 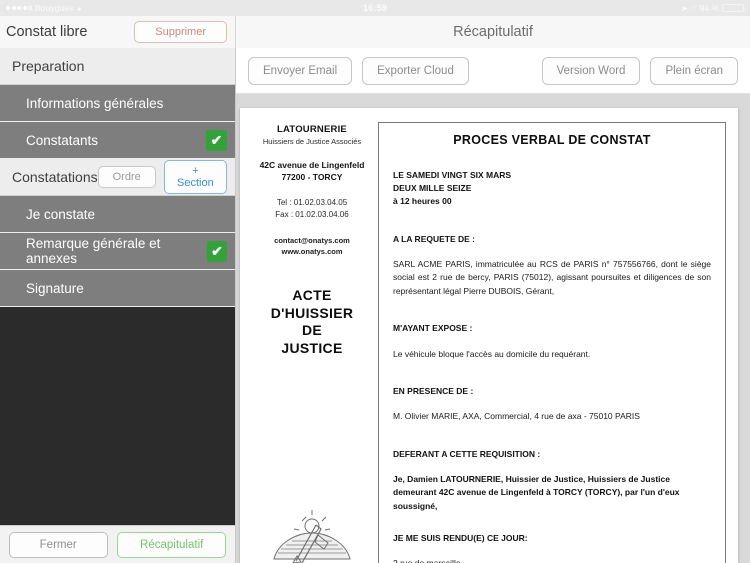 What do you see at coordinates (694, 70) in the screenshot?
I see `fullscreen-button: Plein écran` at bounding box center [694, 70].